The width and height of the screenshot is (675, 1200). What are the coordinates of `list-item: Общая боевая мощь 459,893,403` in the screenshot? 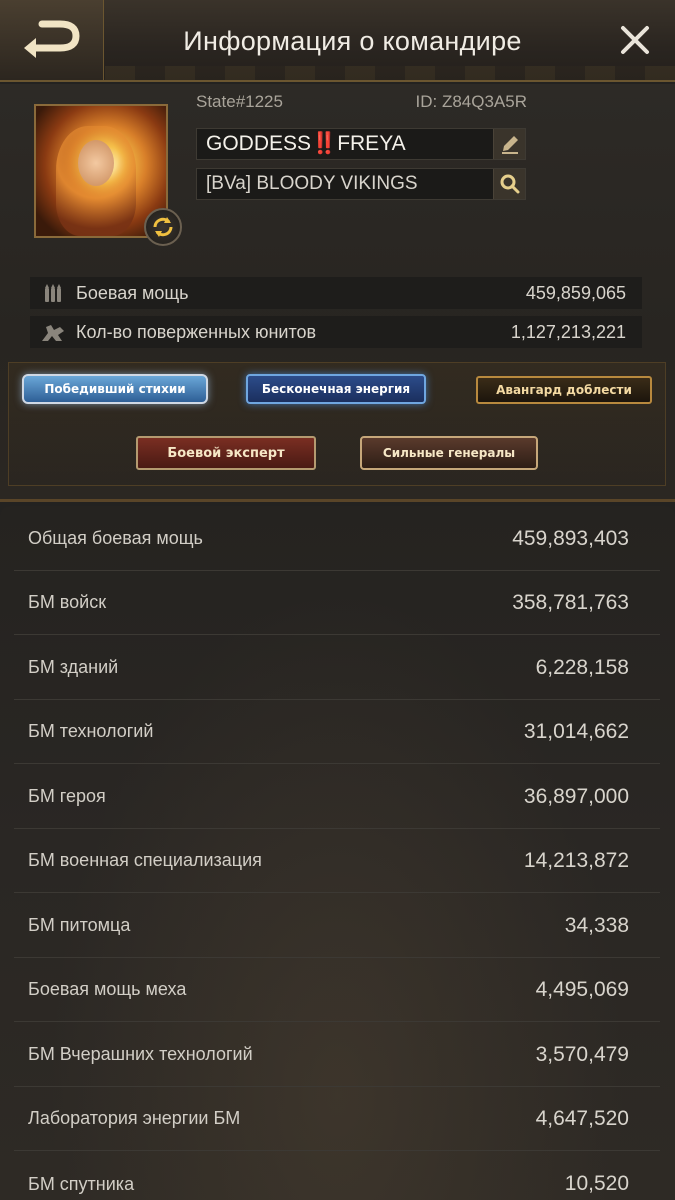 It's located at (337, 539).